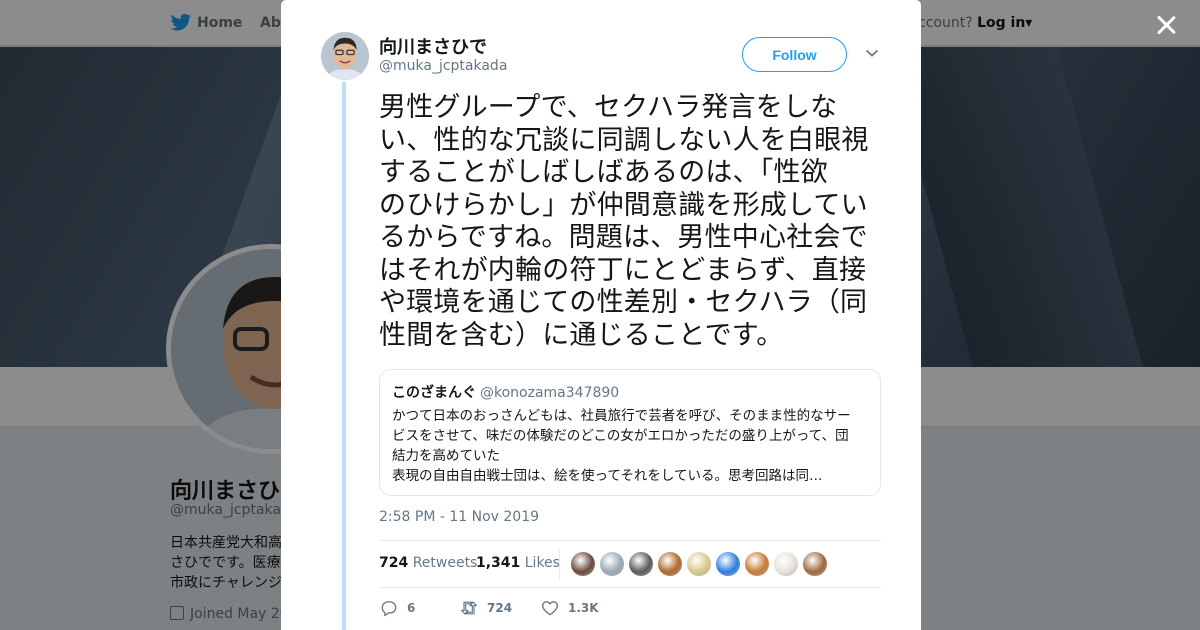 The height and width of the screenshot is (630, 1200). I want to click on tweet-text-line: や環境を通じての性差別・セクハラ（同, so click(623, 302).